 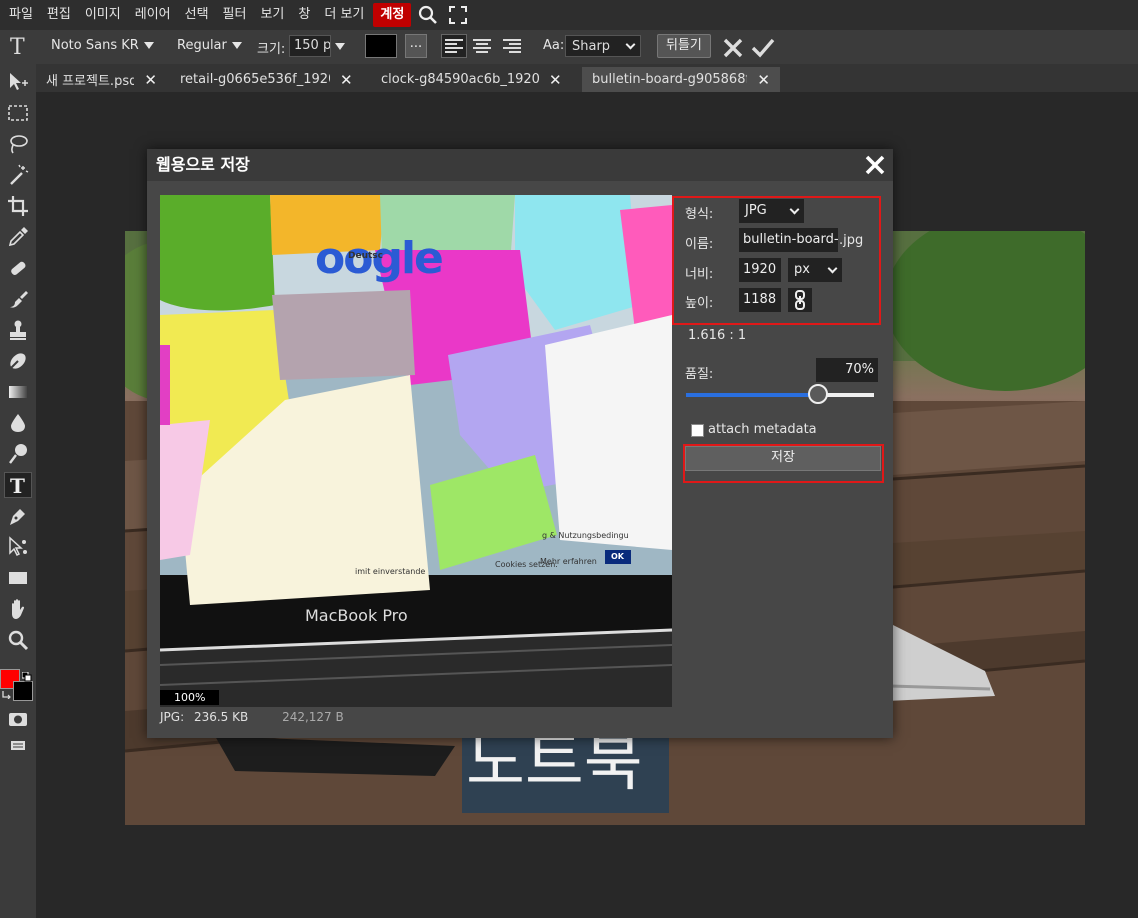 What do you see at coordinates (153, 15) in the screenshot?
I see `menu-layer: 레이어` at bounding box center [153, 15].